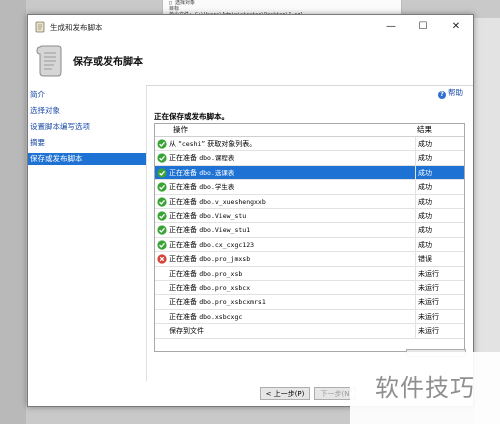  Describe the element at coordinates (309, 288) in the screenshot. I see `table-row: 正在准备 dbo.pro_xsbcx 未运行` at that location.